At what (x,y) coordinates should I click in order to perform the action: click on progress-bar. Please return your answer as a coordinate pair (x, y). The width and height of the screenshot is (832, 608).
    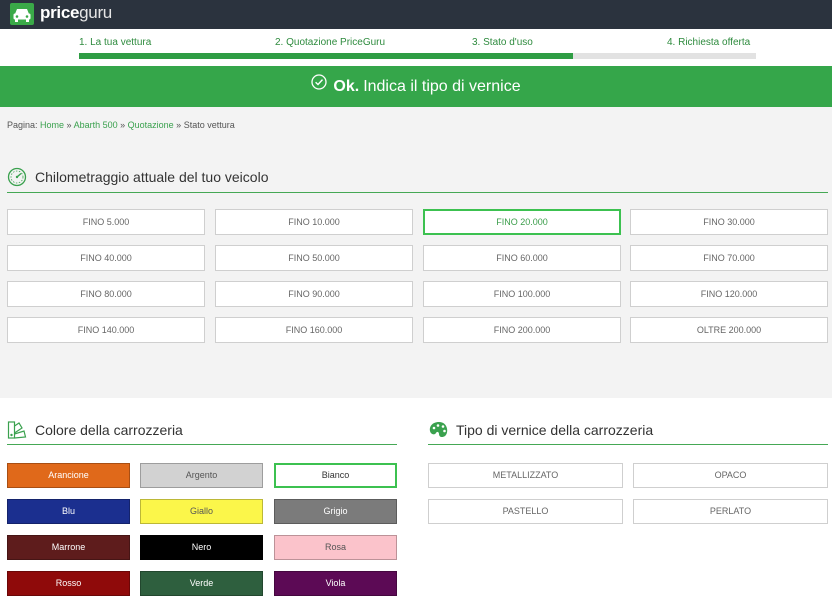
    Looking at the image, I should click on (417, 56).